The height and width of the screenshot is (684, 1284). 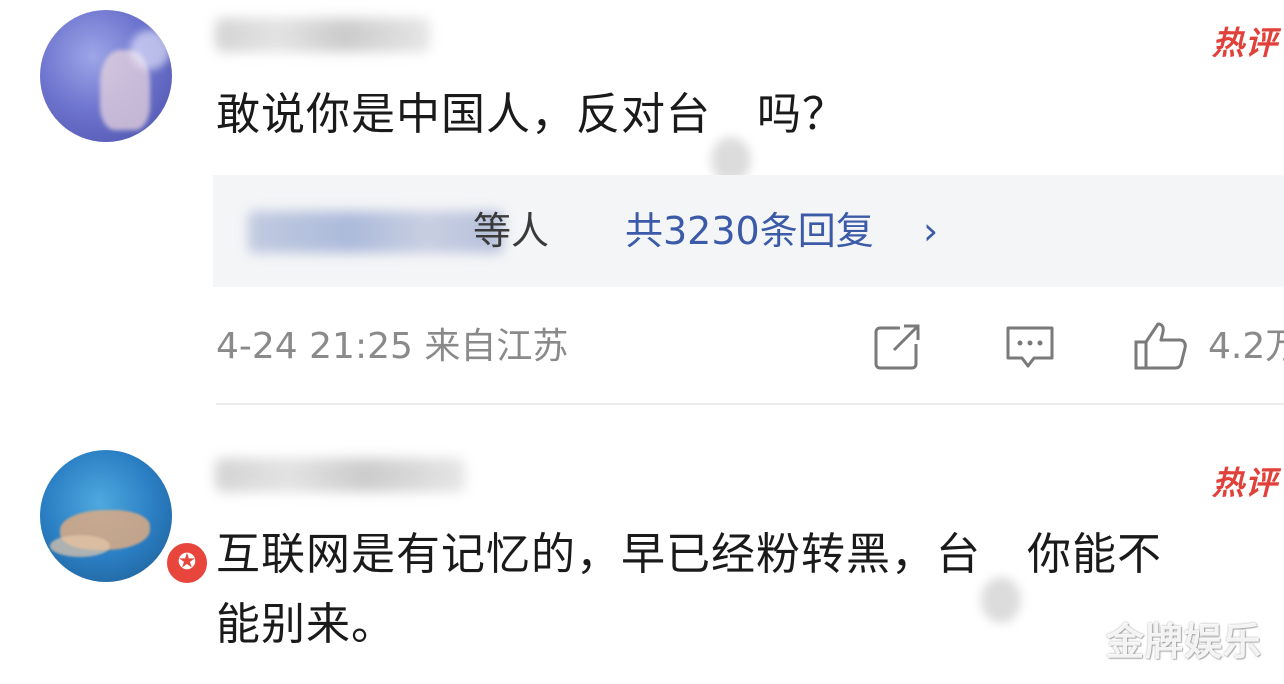 I want to click on comment-text: 互联网是有记忆的，早已经粉转黑，台 你能不, so click(x=689, y=572).